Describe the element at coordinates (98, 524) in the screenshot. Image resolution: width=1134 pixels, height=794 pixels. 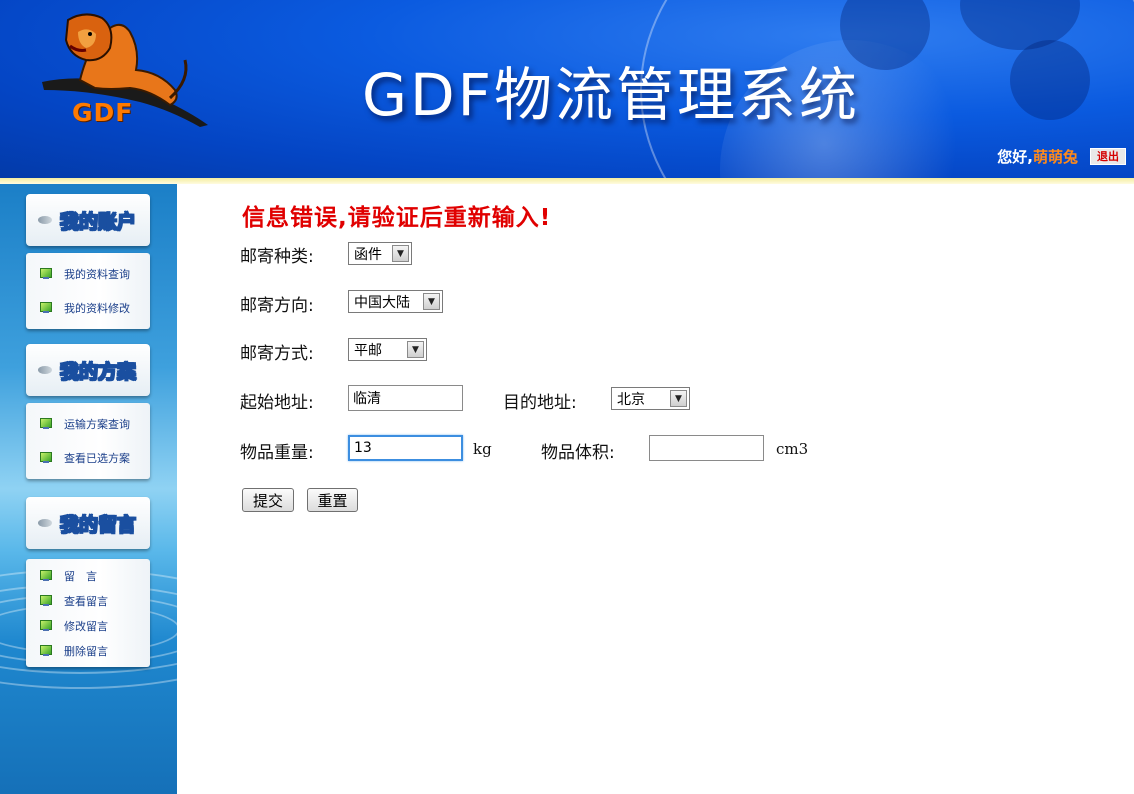
I see `section-title: 我的留言` at that location.